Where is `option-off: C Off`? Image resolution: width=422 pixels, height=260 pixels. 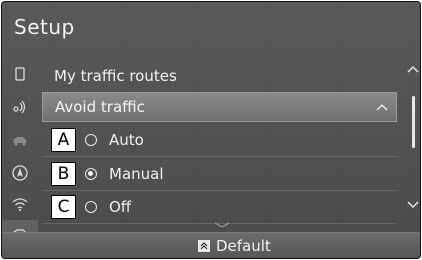 option-off: C Off is located at coordinates (219, 207).